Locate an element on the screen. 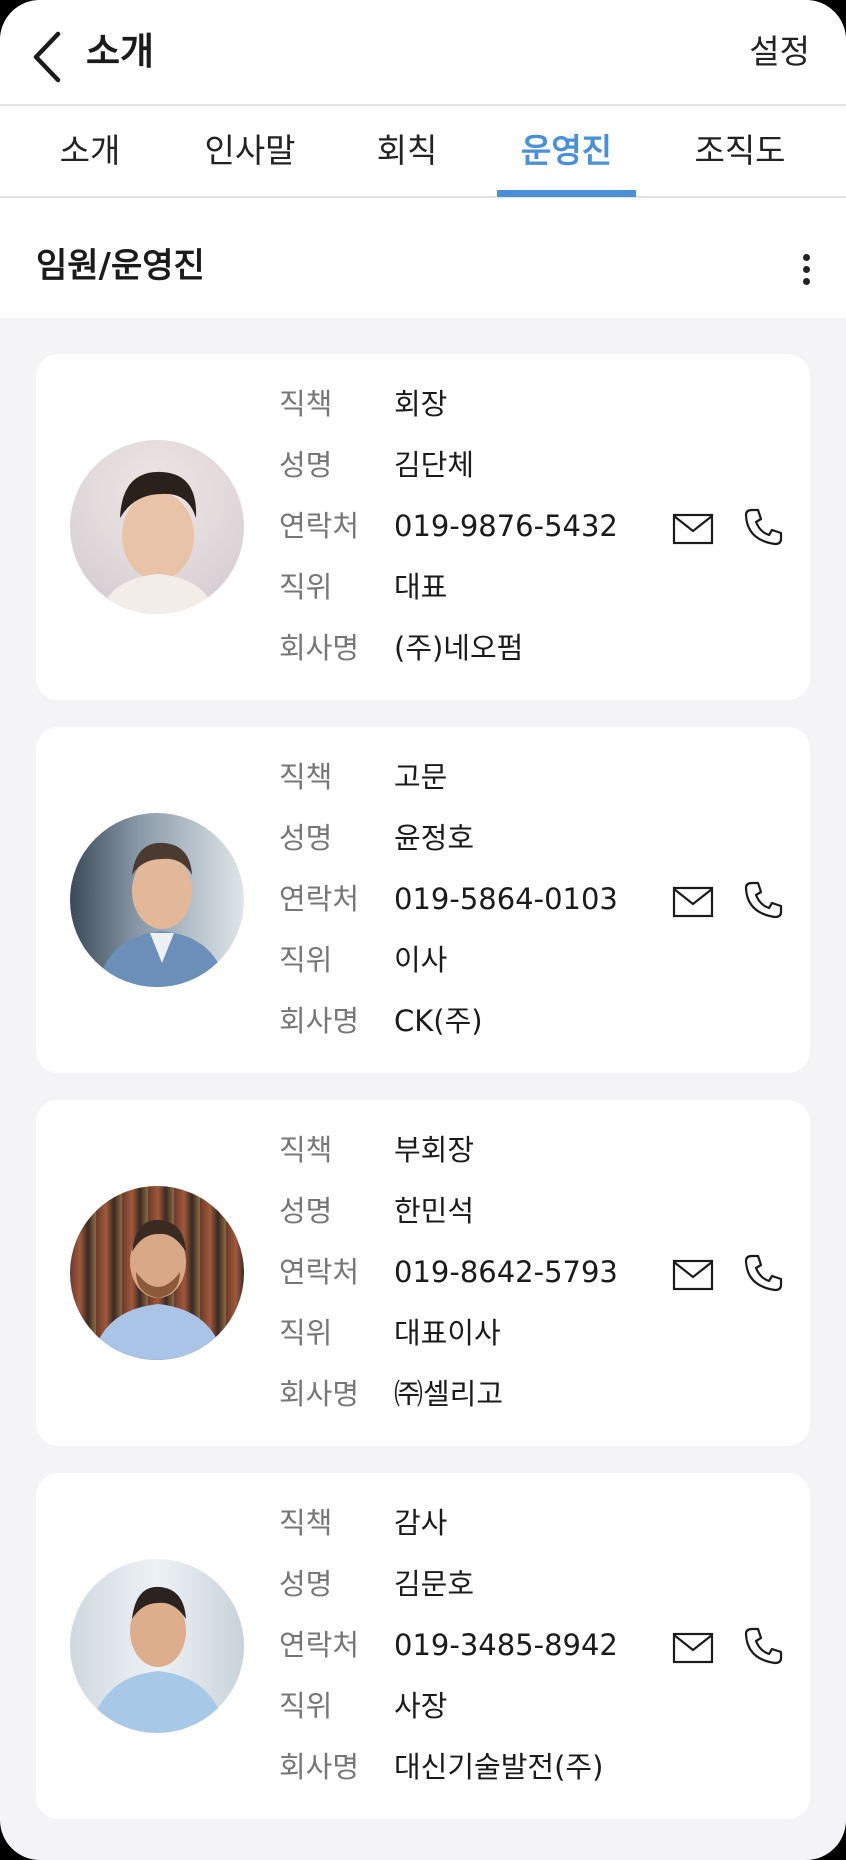 The image size is (846, 1860). contact-value: 019-3485-8942 is located at coordinates (506, 1645).